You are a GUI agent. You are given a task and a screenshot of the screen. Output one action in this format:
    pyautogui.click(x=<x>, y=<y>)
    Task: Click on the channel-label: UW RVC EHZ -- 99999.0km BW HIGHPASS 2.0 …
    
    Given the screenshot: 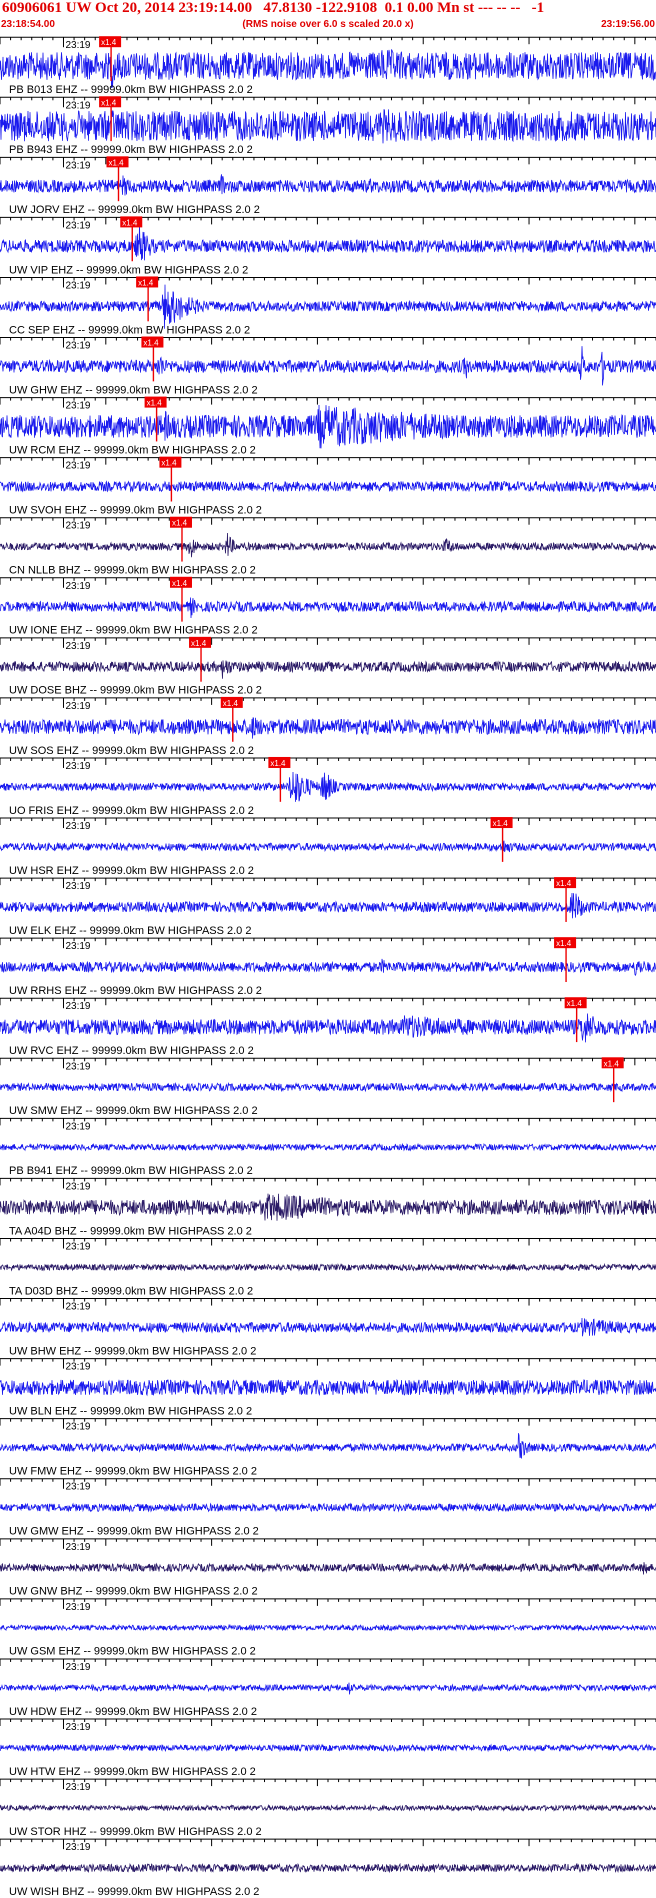 What is the action you would take?
    pyautogui.click(x=131, y=1051)
    